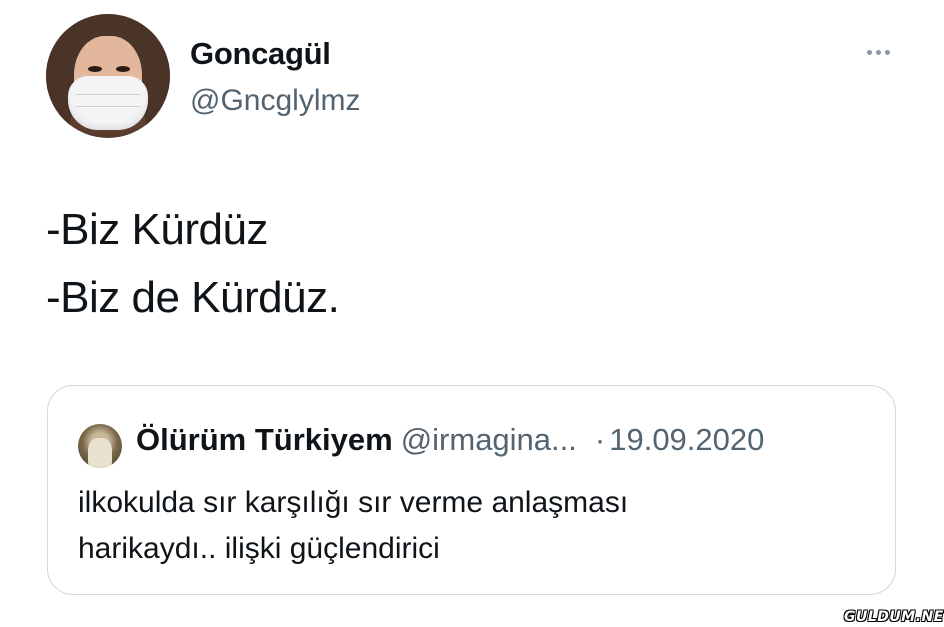 The width and height of the screenshot is (944, 627). What do you see at coordinates (264, 439) in the screenshot?
I see `quoted-author-name: Ölürüm Türkiyem` at bounding box center [264, 439].